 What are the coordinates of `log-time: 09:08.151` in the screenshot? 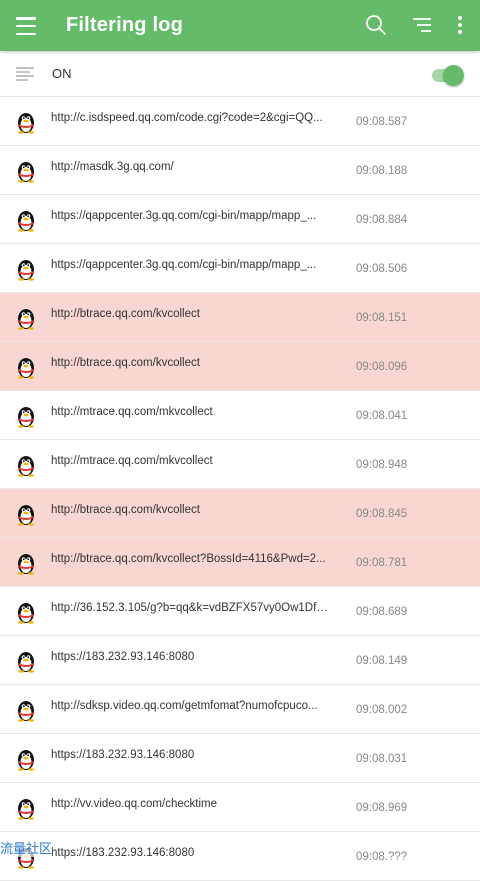 It's located at (382, 318).